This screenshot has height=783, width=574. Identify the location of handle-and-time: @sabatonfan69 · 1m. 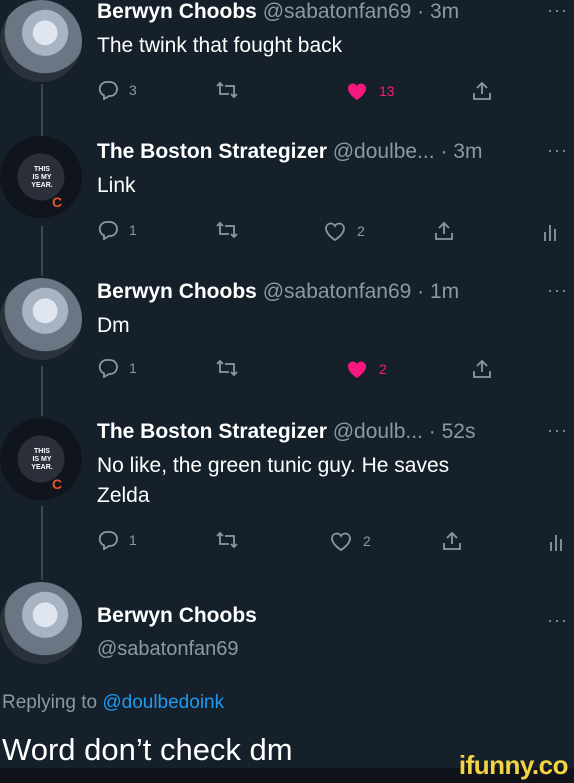
(361, 291).